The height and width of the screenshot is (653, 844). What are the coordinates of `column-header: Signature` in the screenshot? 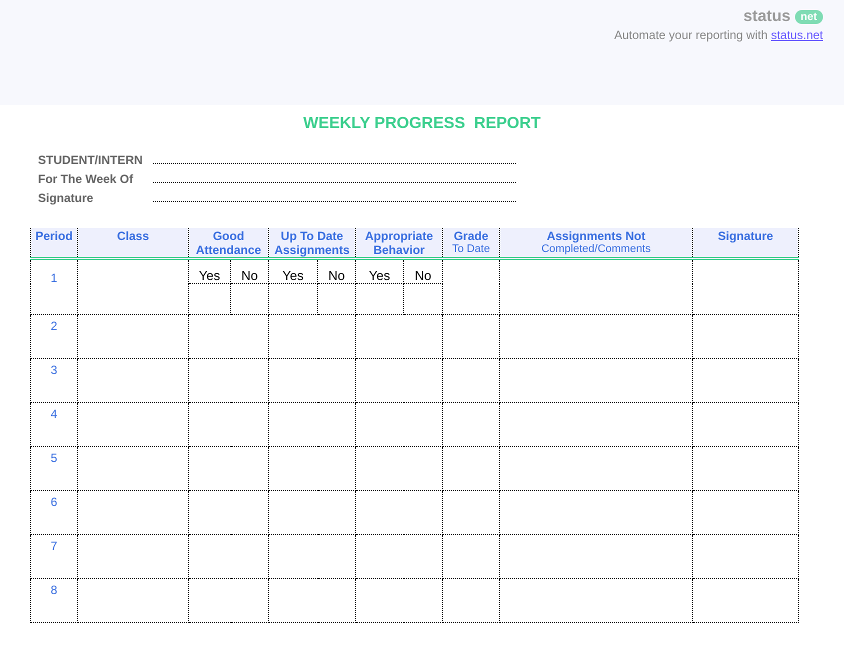 It's located at (745, 236).